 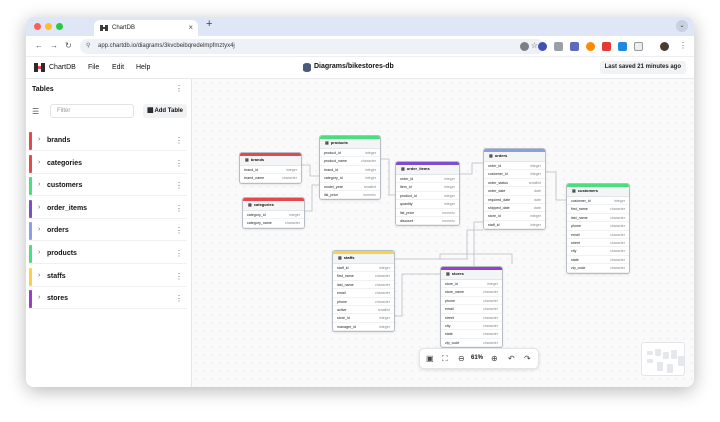 What do you see at coordinates (270, 178) in the screenshot?
I see `table-field-row: brand_name character` at bounding box center [270, 178].